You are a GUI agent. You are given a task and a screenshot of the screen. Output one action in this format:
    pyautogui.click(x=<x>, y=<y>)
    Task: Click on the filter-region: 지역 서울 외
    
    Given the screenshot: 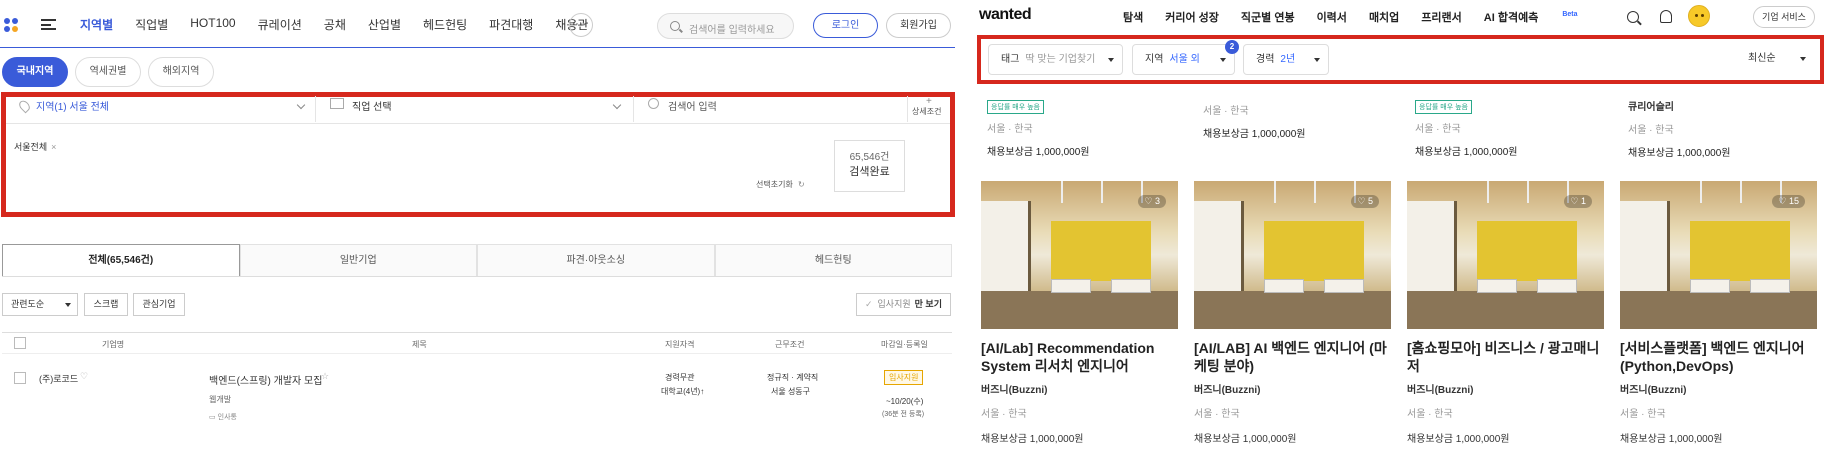 What is the action you would take?
    pyautogui.click(x=1183, y=59)
    